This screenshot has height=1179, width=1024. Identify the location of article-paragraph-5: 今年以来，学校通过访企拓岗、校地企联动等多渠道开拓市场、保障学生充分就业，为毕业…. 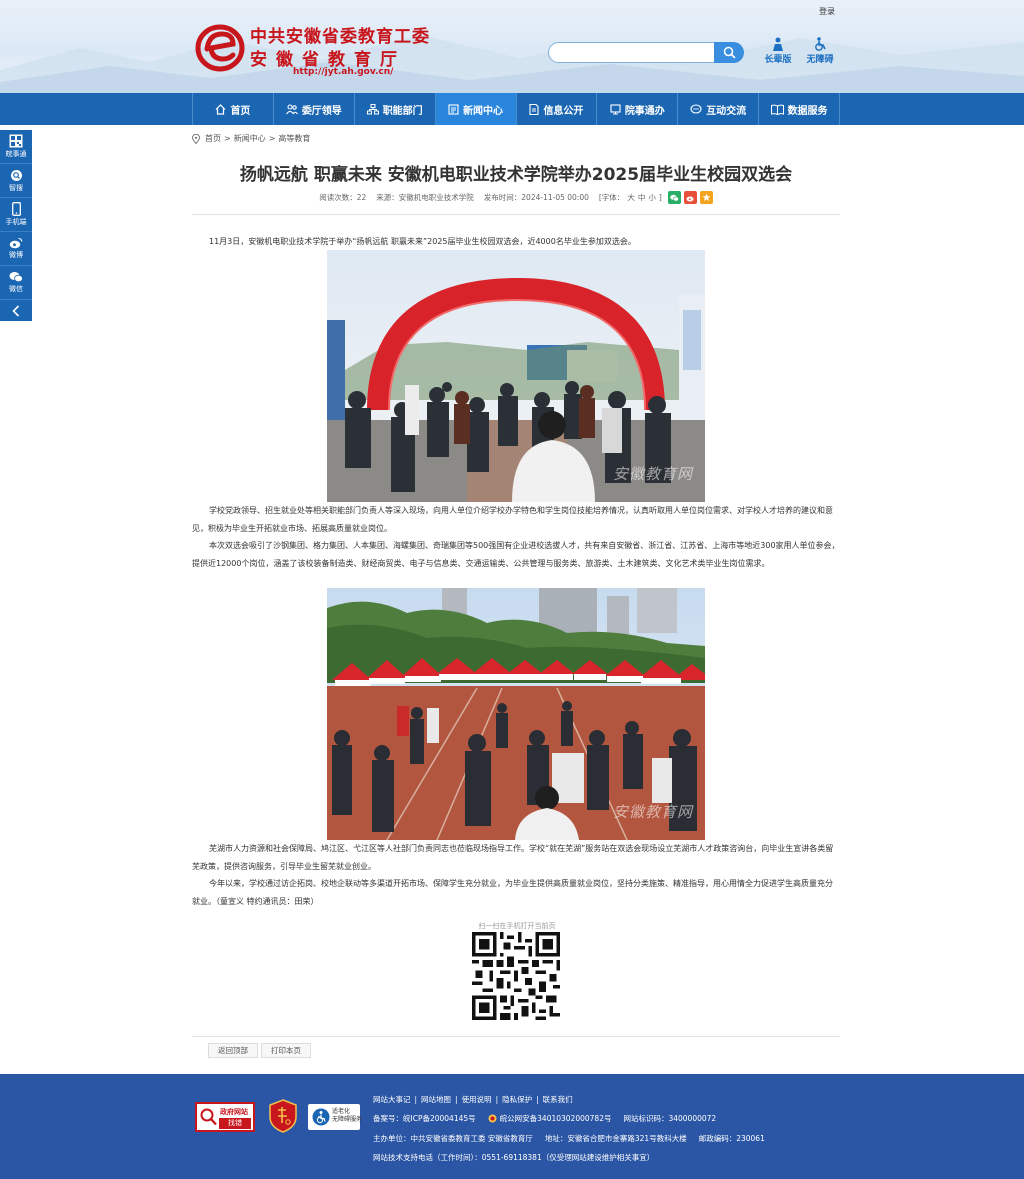
(512, 892).